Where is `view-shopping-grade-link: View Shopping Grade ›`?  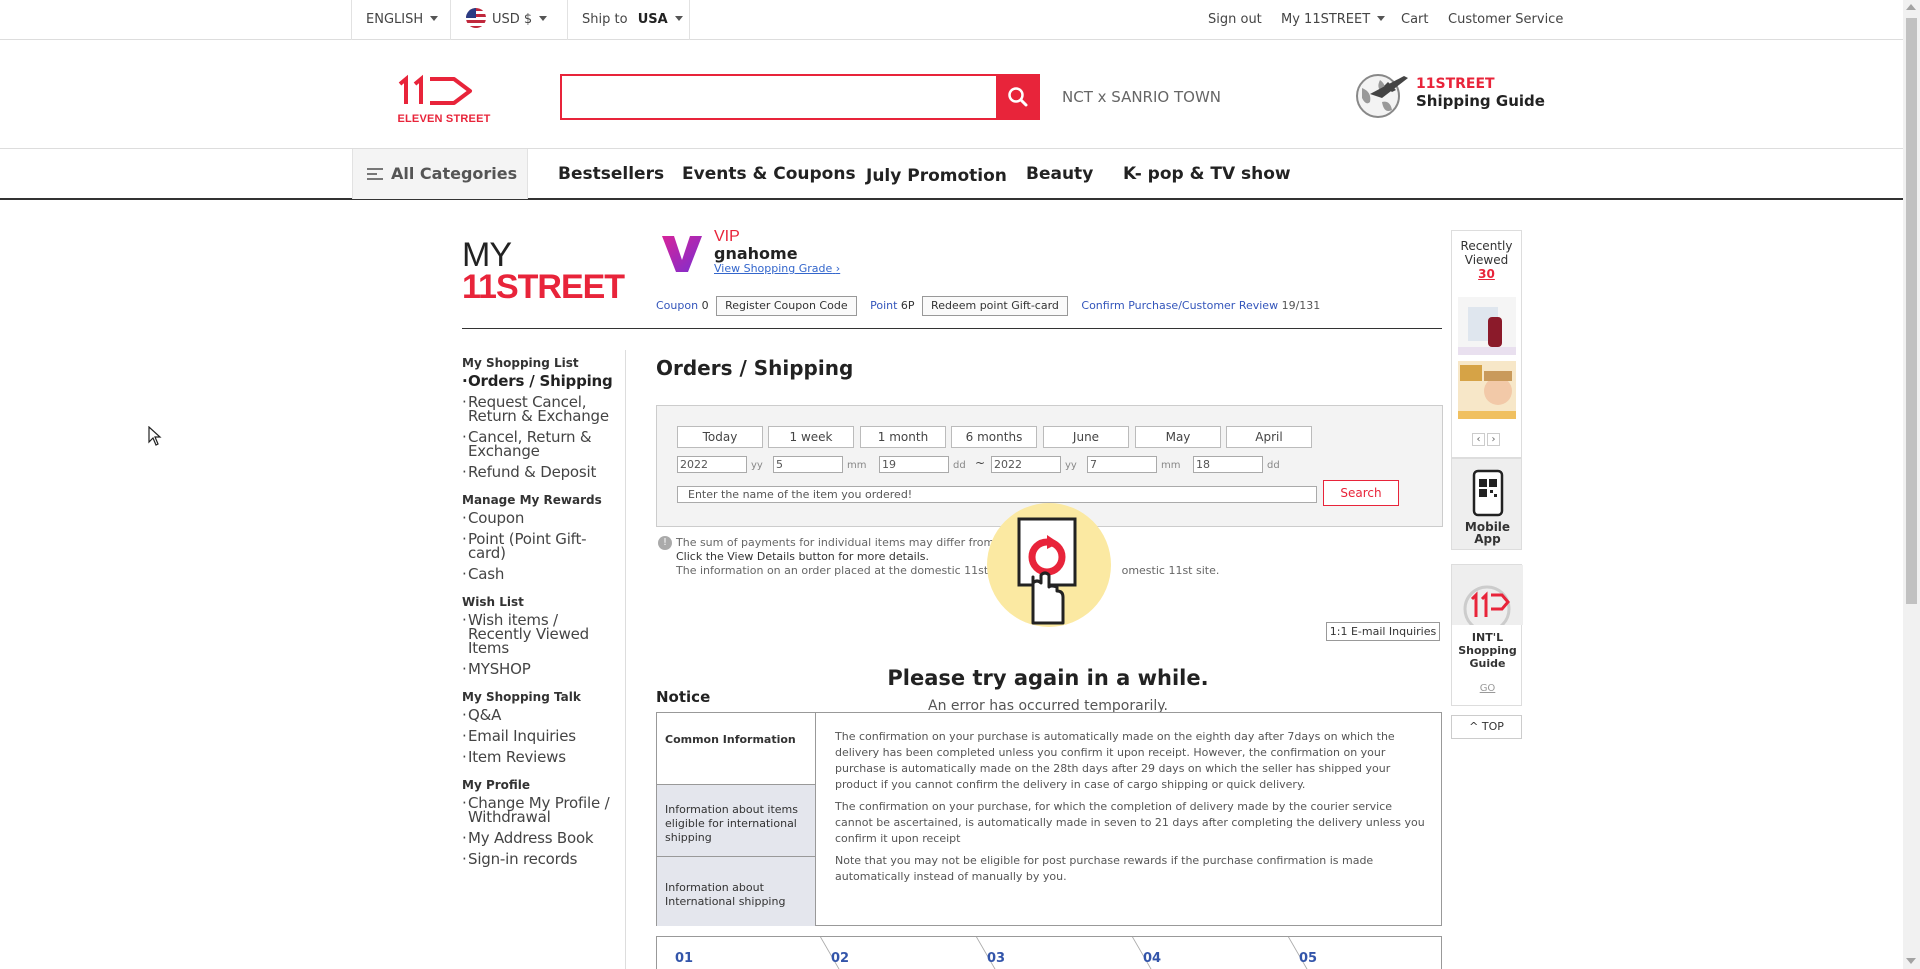 view-shopping-grade-link: View Shopping Grade › is located at coordinates (777, 268).